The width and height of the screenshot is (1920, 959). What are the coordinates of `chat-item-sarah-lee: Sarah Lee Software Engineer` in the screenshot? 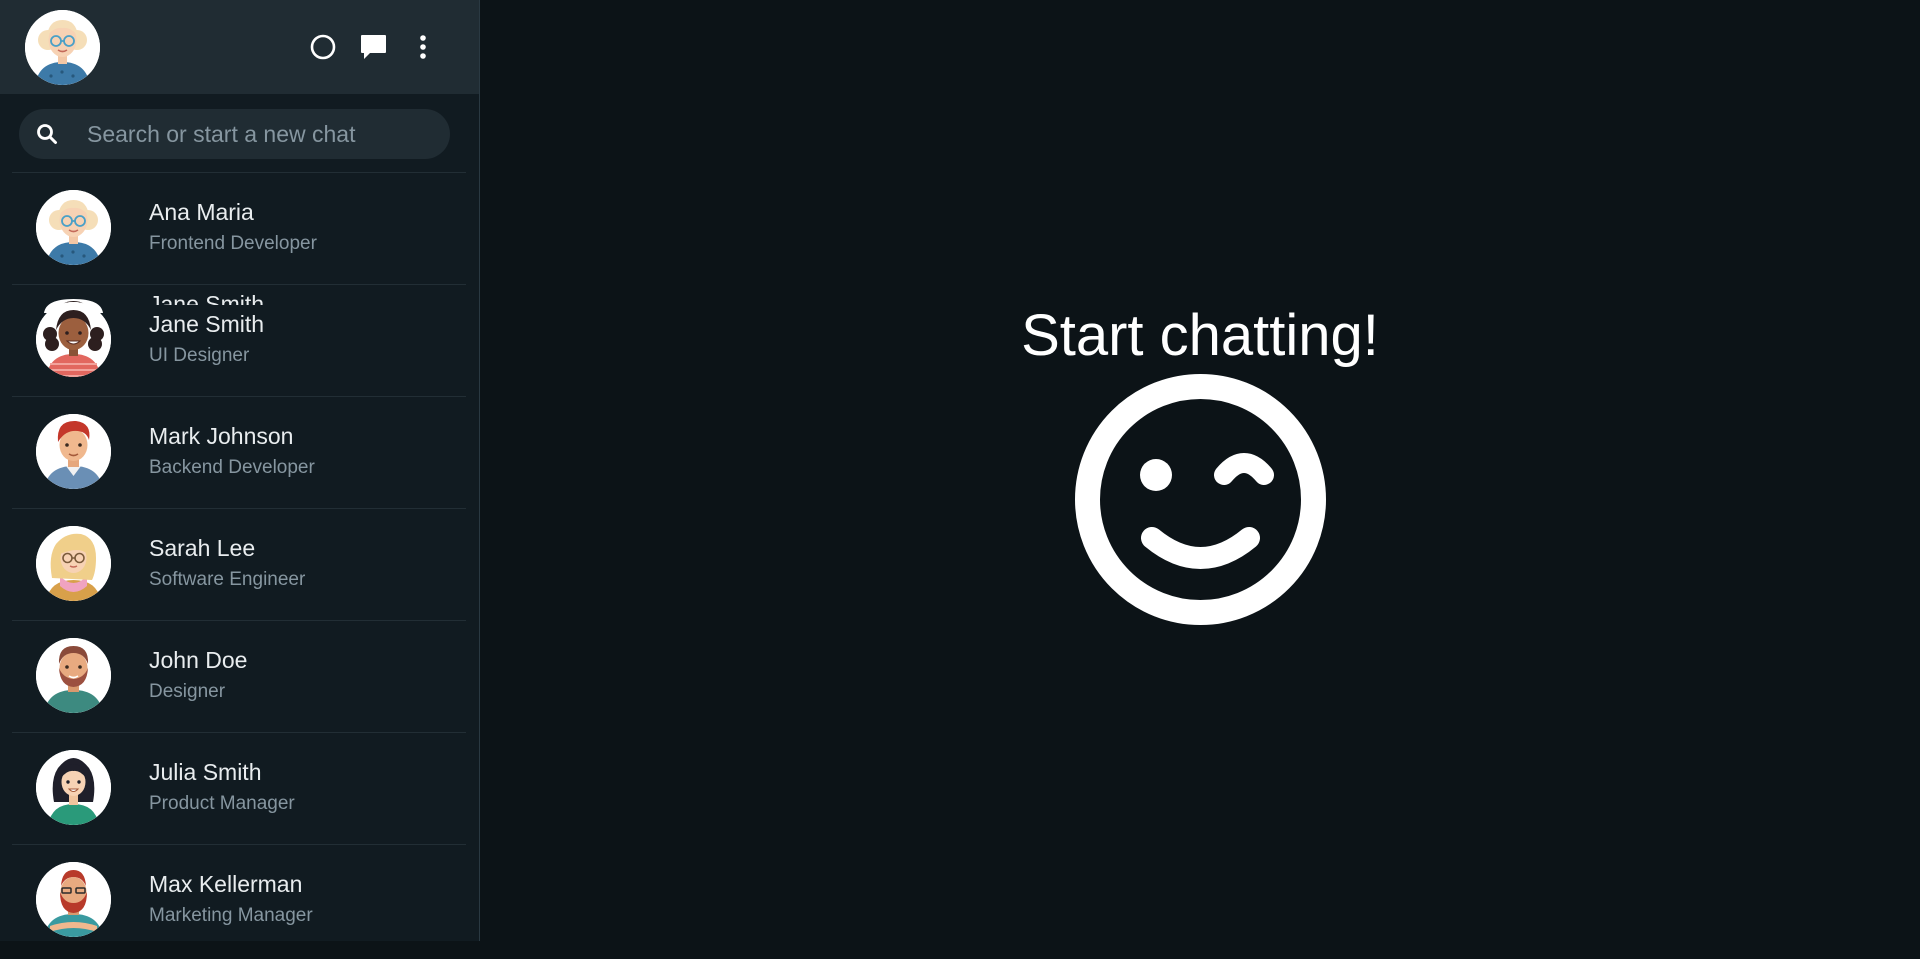 It's located at (239, 564).